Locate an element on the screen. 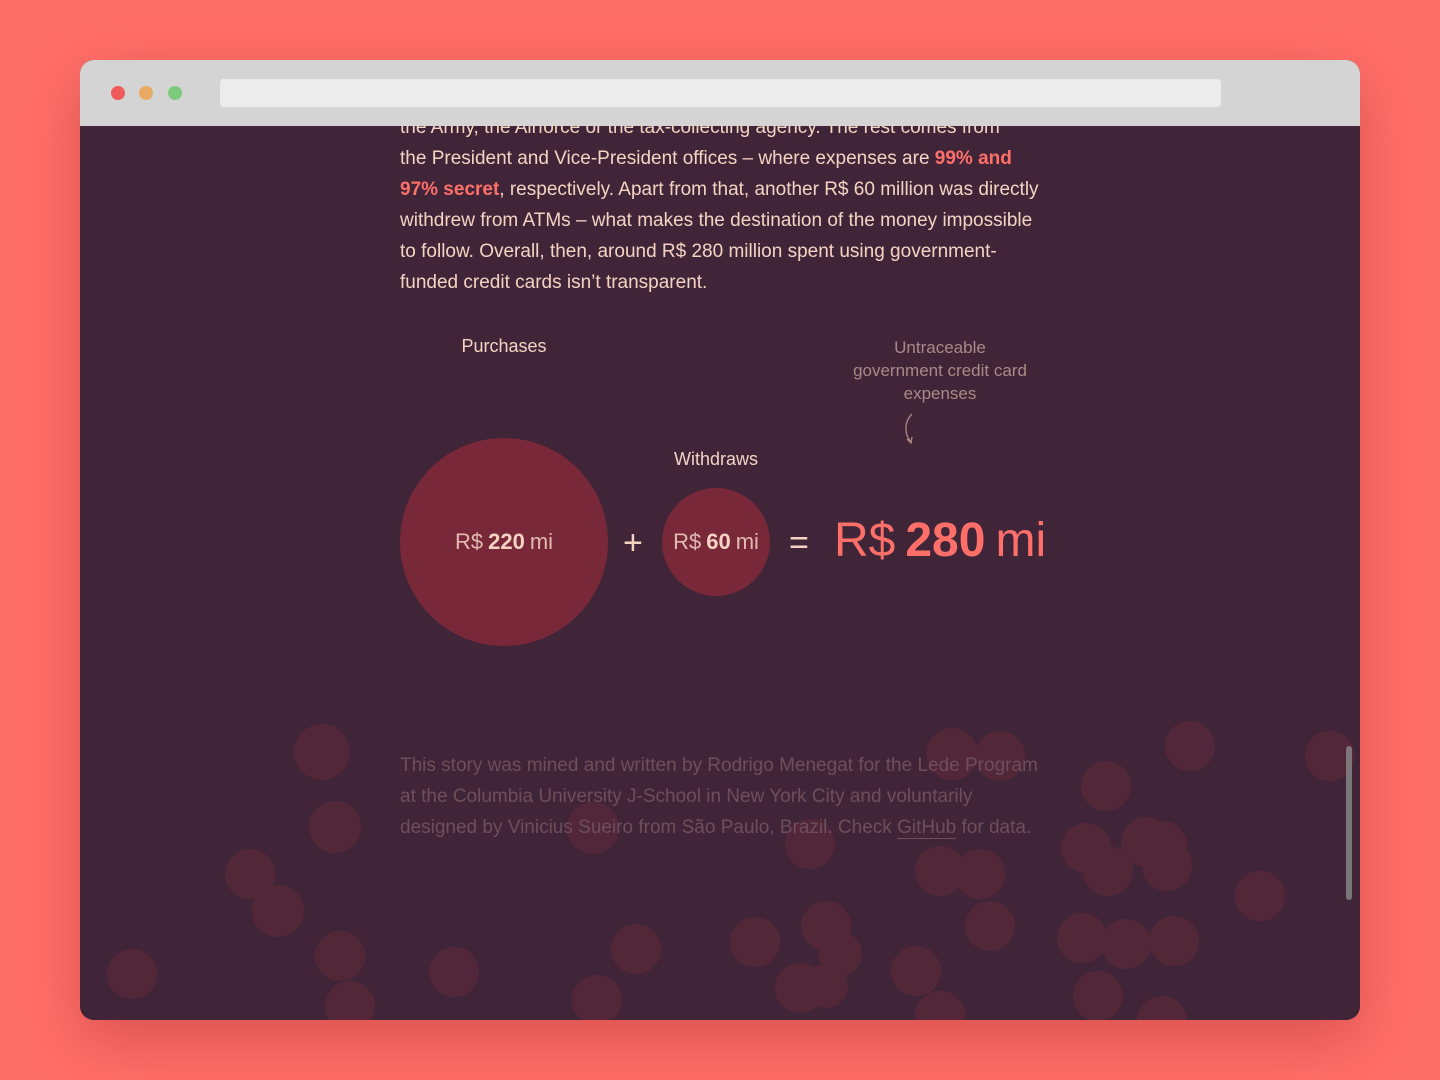 The height and width of the screenshot is (1080, 1440). withdraws-label: Withdraws is located at coordinates (715, 459).